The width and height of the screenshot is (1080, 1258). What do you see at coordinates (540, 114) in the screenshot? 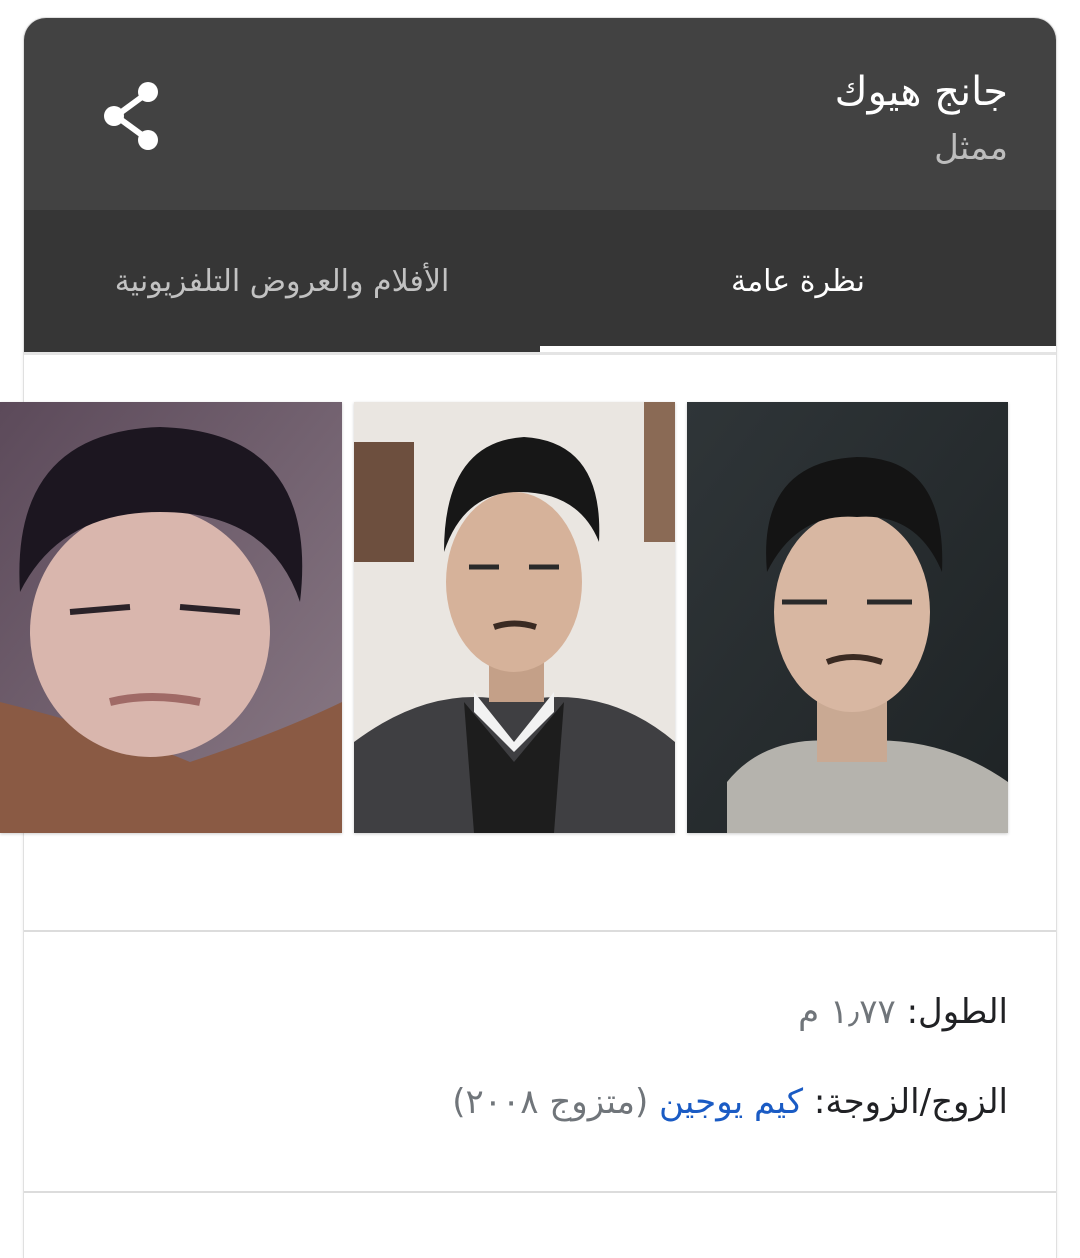
I see `panel-header: جانج هيوك ممثل` at bounding box center [540, 114].